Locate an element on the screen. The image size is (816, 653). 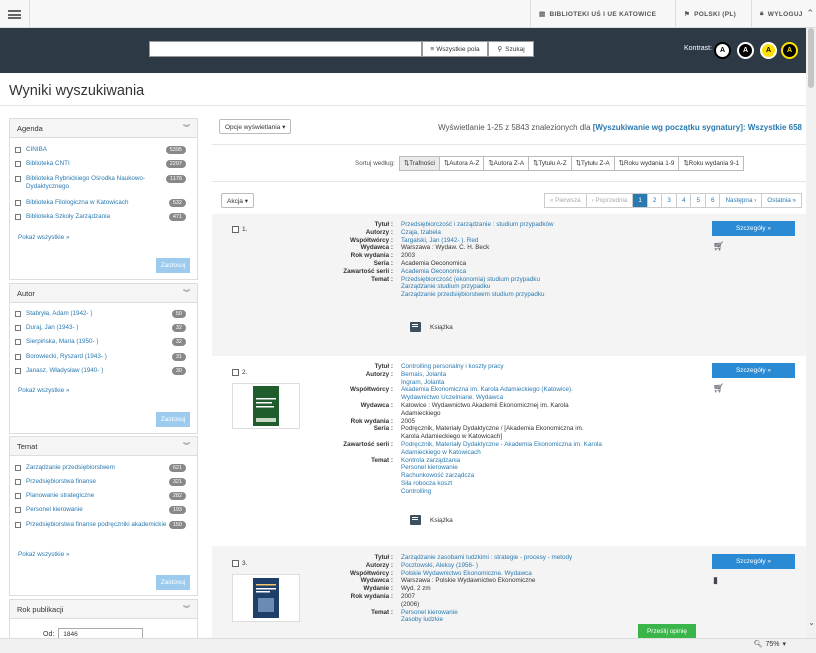
facet-author-item-4: Borowiecki, Ryszard (1943- ) 31 is located at coordinates (100, 357).